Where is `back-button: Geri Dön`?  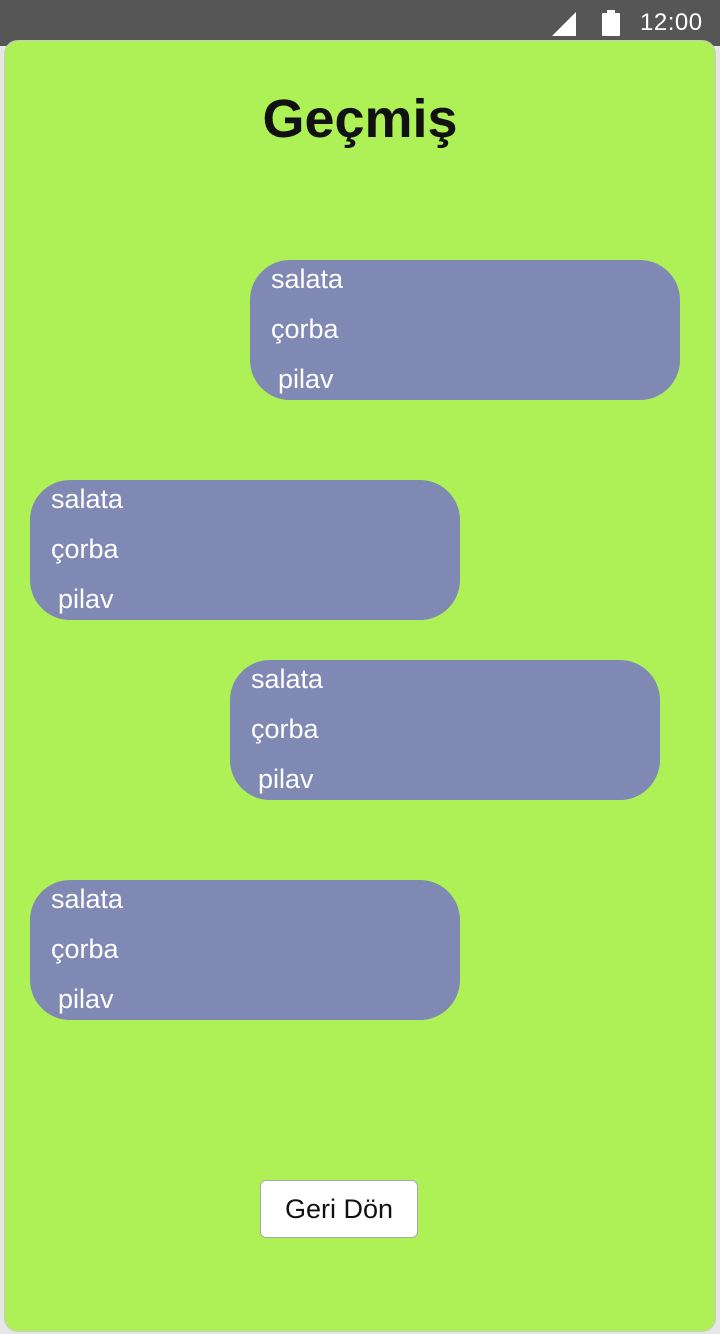 back-button: Geri Dön is located at coordinates (339, 1209).